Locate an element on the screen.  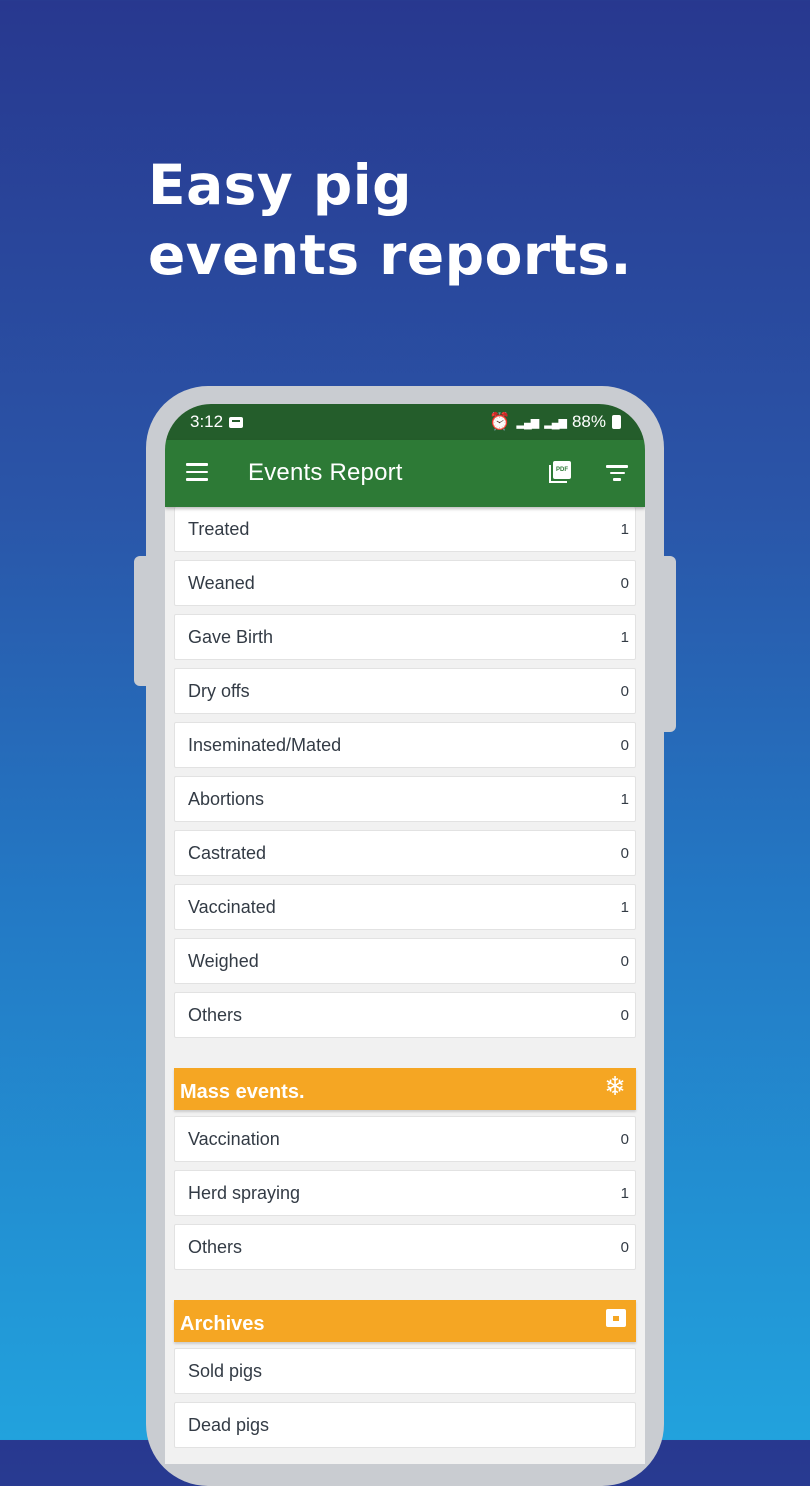
event-label: Gave Birth is located at coordinates (231, 636).